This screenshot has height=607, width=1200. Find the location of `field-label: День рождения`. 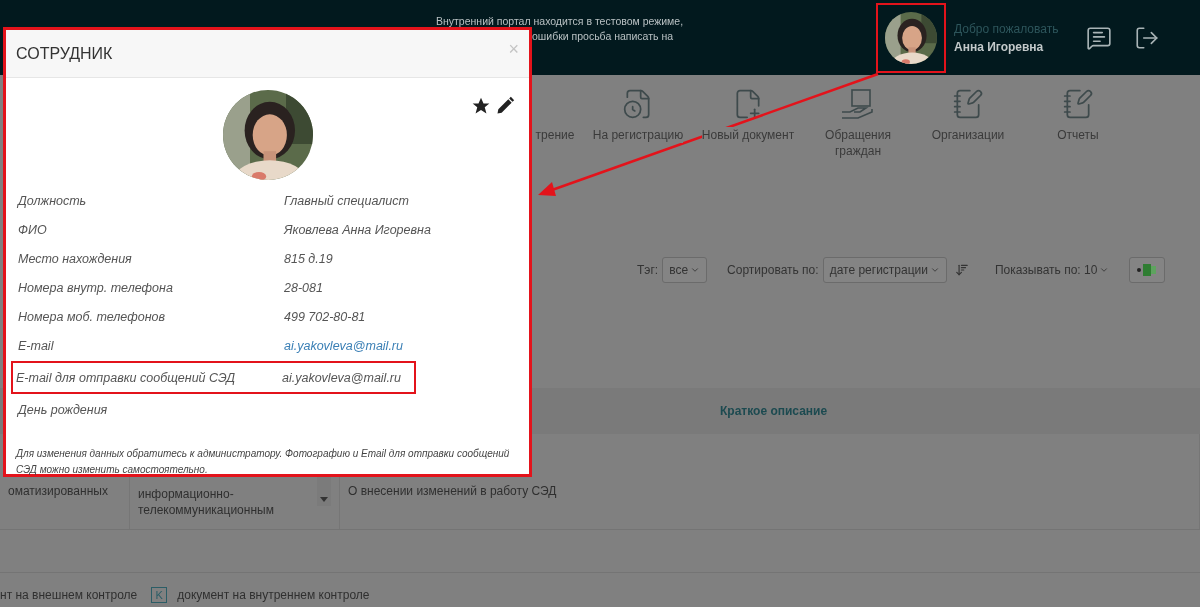

field-label: День рождения is located at coordinates (63, 409).